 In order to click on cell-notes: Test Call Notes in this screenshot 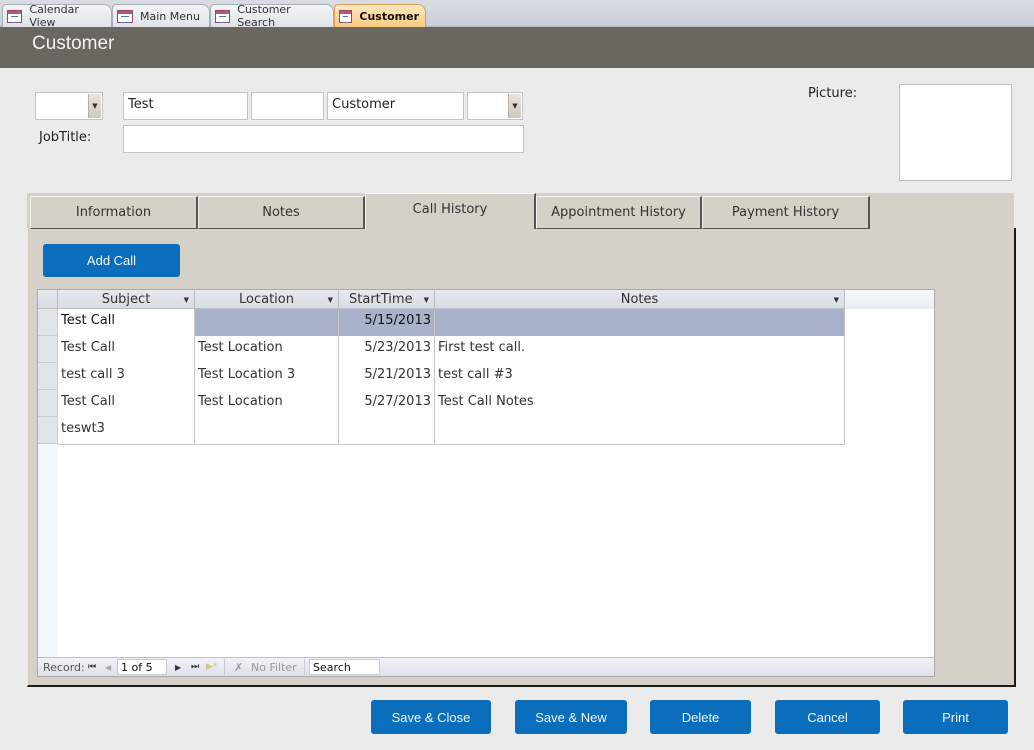, I will do `click(640, 403)`.